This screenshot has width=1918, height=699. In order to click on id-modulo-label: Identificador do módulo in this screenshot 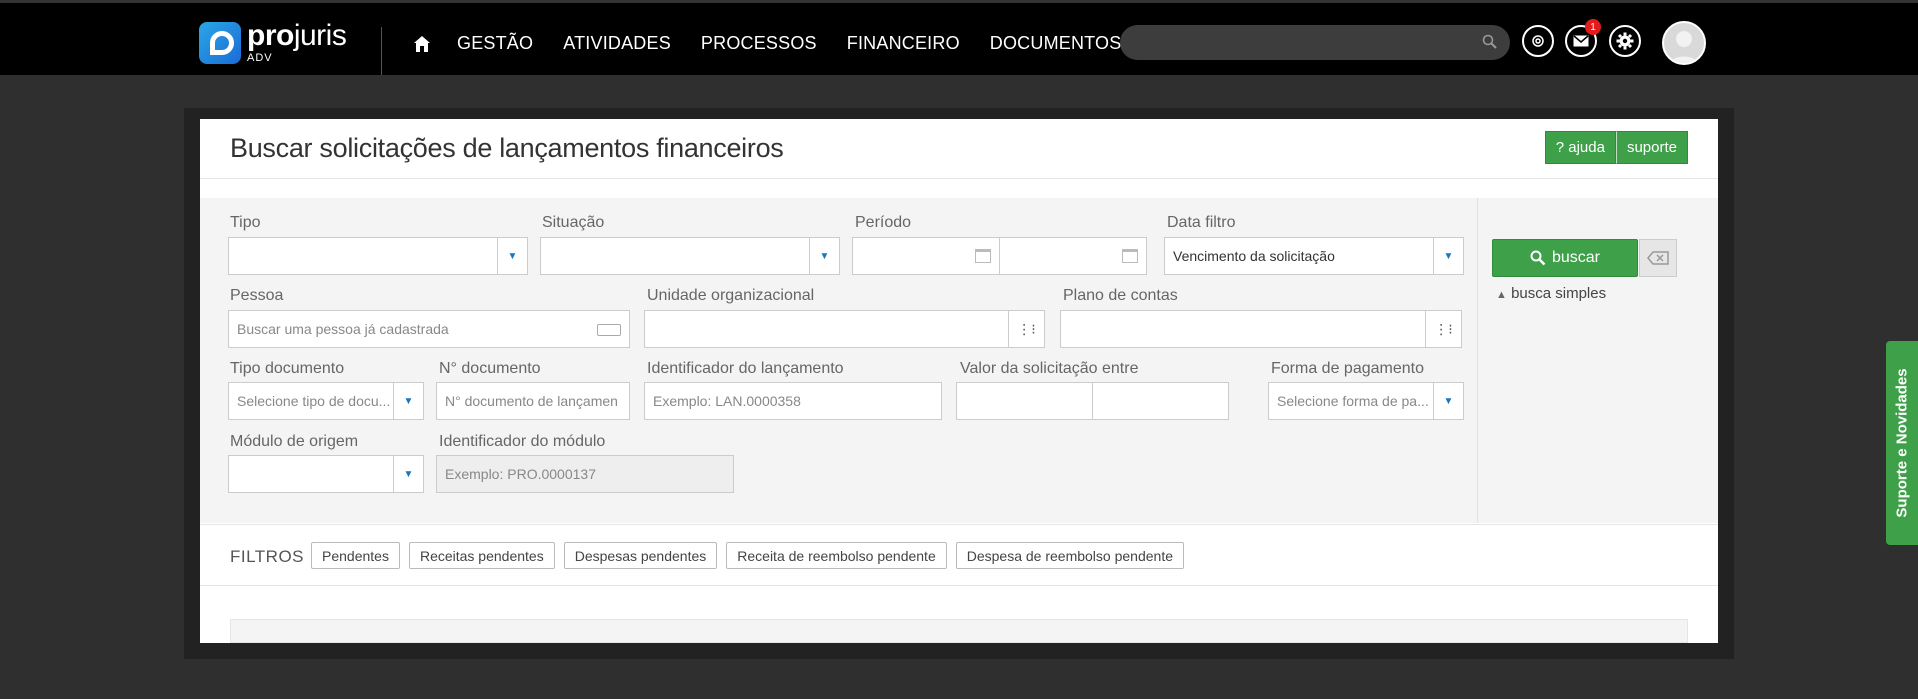, I will do `click(522, 441)`.